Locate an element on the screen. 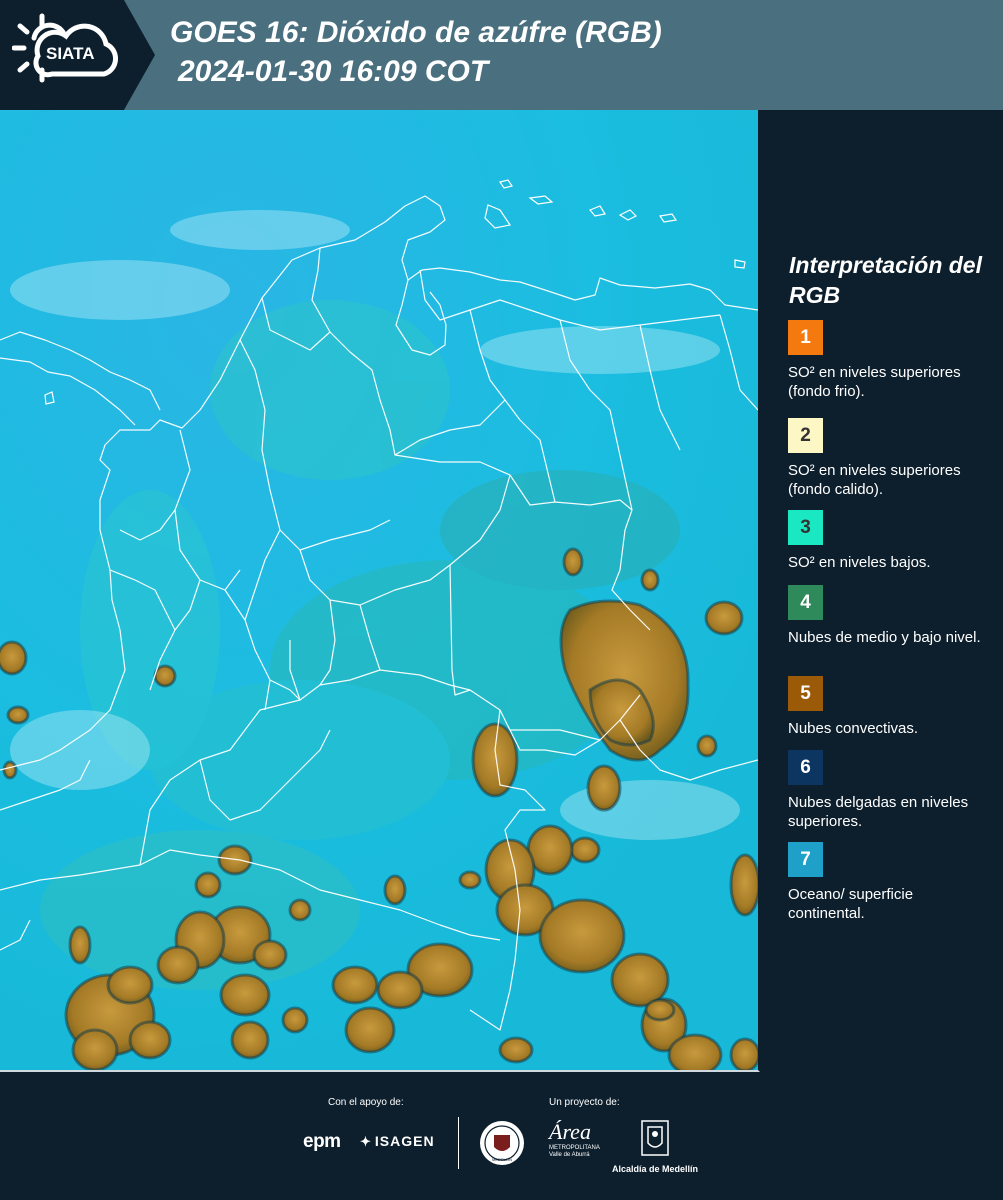 Image resolution: width=1003 pixels, height=1200 pixels. area-metropolitana-logo: Área METROPOLITANA Valle de Aburrá is located at coordinates (574, 1139).